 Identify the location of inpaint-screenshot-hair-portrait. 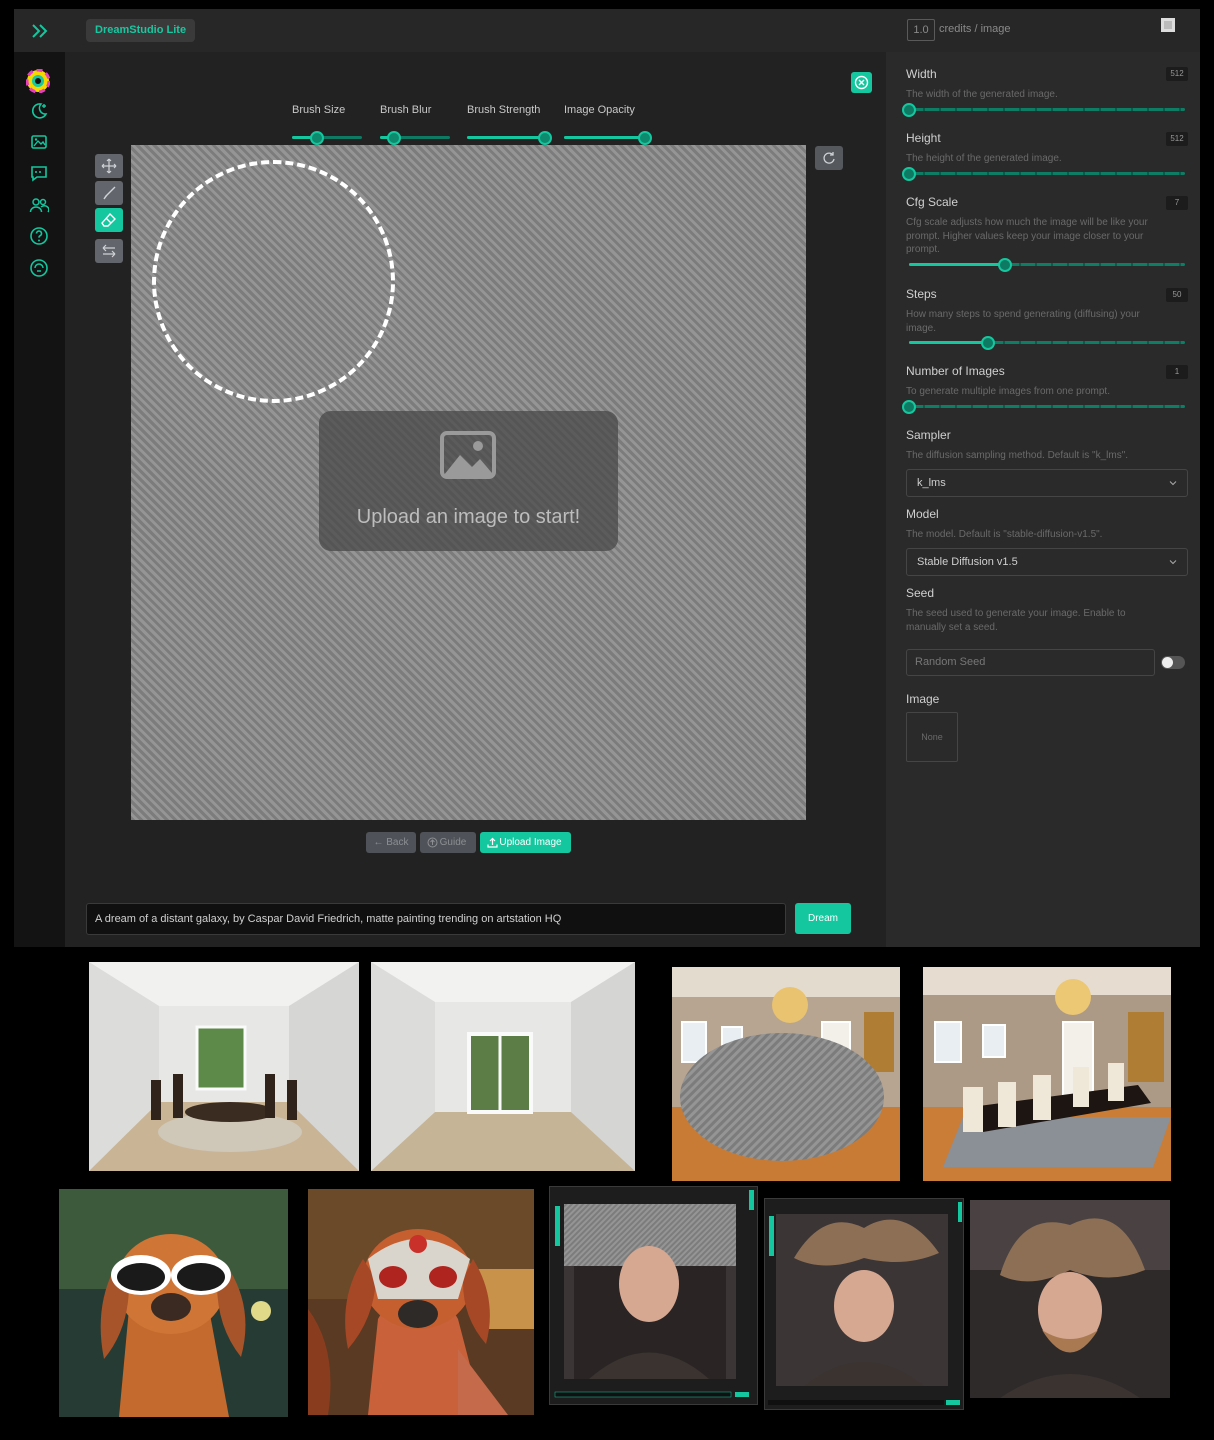
(864, 1304).